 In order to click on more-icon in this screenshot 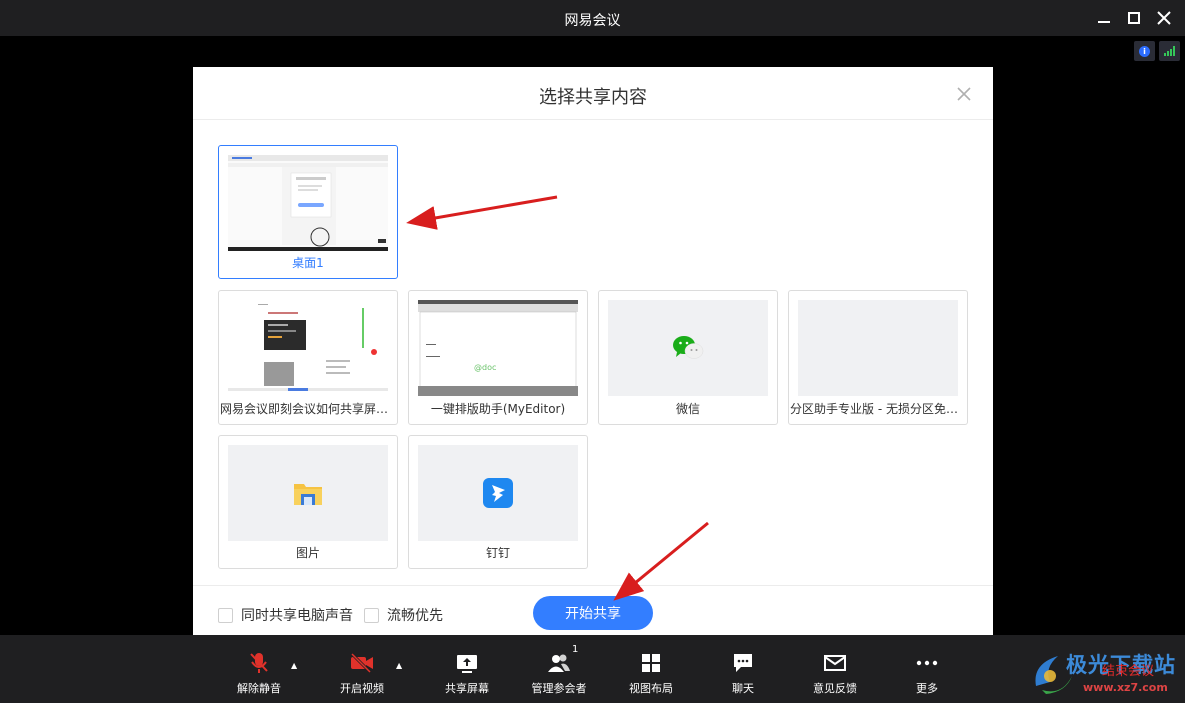, I will do `click(927, 663)`.